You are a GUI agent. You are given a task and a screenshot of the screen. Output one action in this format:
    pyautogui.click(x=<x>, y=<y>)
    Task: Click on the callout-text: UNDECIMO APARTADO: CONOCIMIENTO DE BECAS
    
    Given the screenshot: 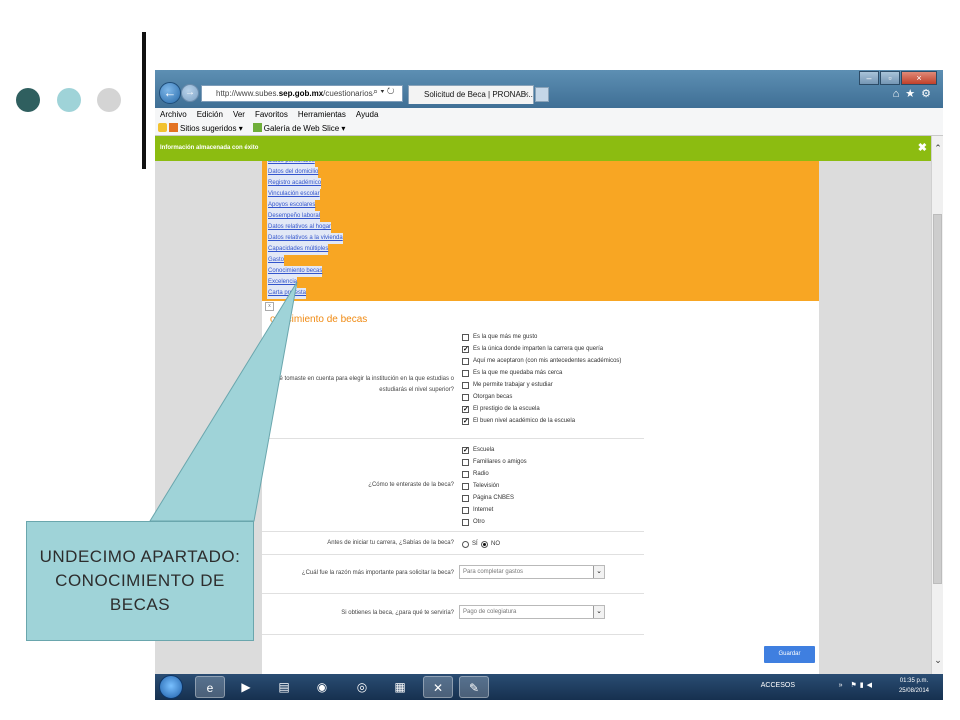 What is the action you would take?
    pyautogui.click(x=140, y=580)
    